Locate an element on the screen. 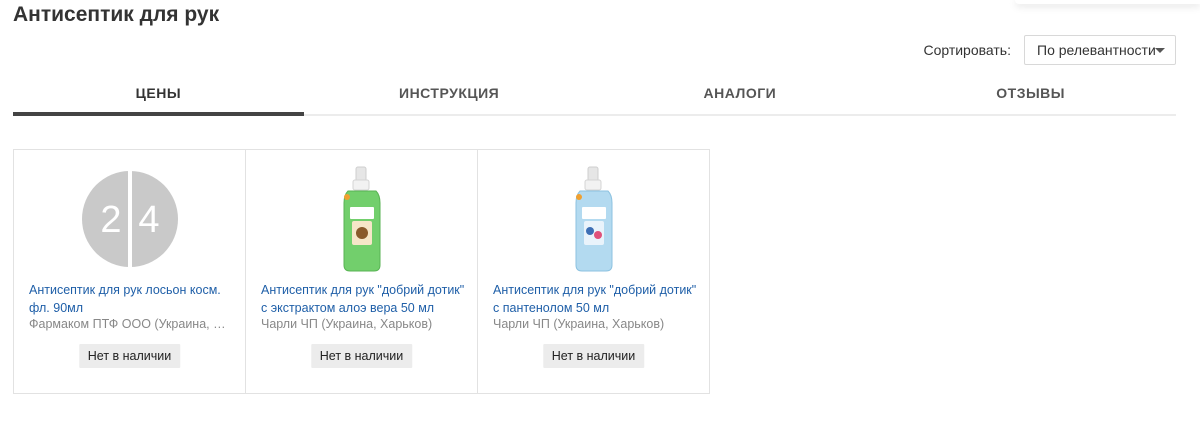 The image size is (1200, 429). tab-label: ЦЕНЫ is located at coordinates (158, 93).